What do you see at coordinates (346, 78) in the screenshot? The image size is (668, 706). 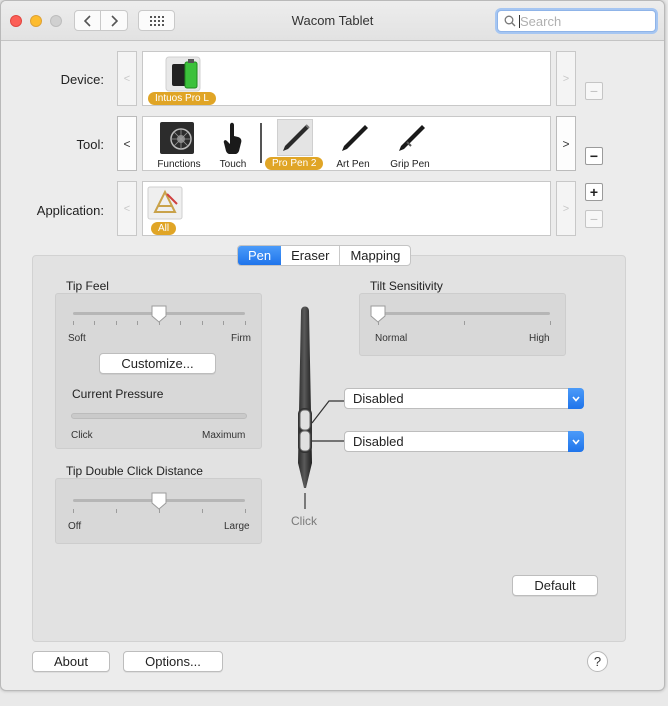 I see `device-strip: Intuos Pro L` at bounding box center [346, 78].